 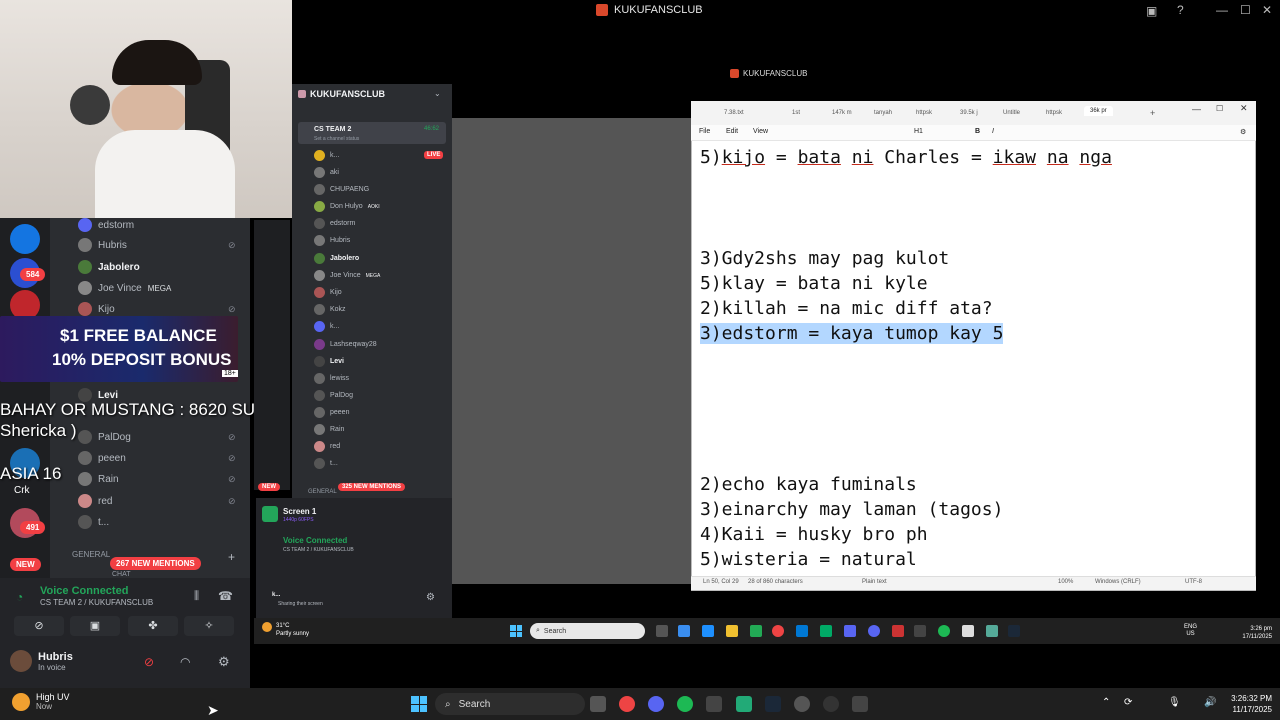 I want to click on user-panel: Hubris In voice, so click(x=41, y=661).